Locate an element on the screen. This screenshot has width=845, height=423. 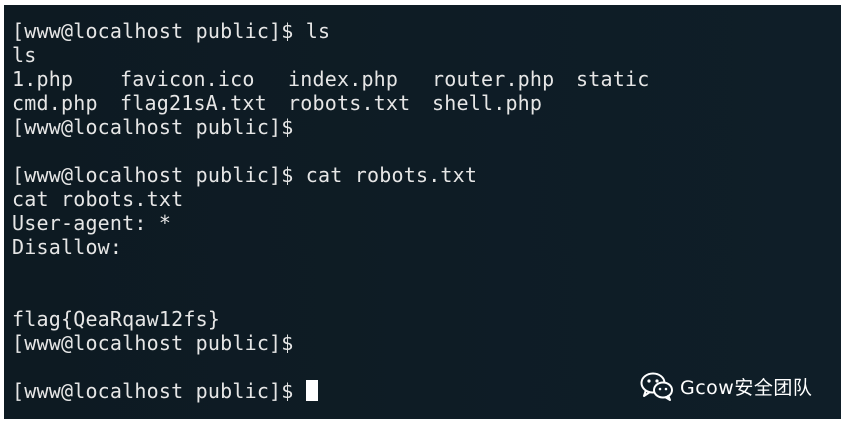
file-name: 1.php is located at coordinates (43, 79).